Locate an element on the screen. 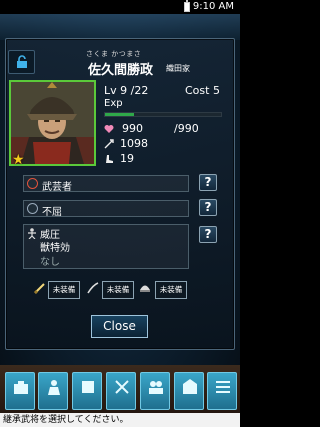 The width and height of the screenshot is (320, 427). status-bar: 9:10 AM is located at coordinates (120, 7).